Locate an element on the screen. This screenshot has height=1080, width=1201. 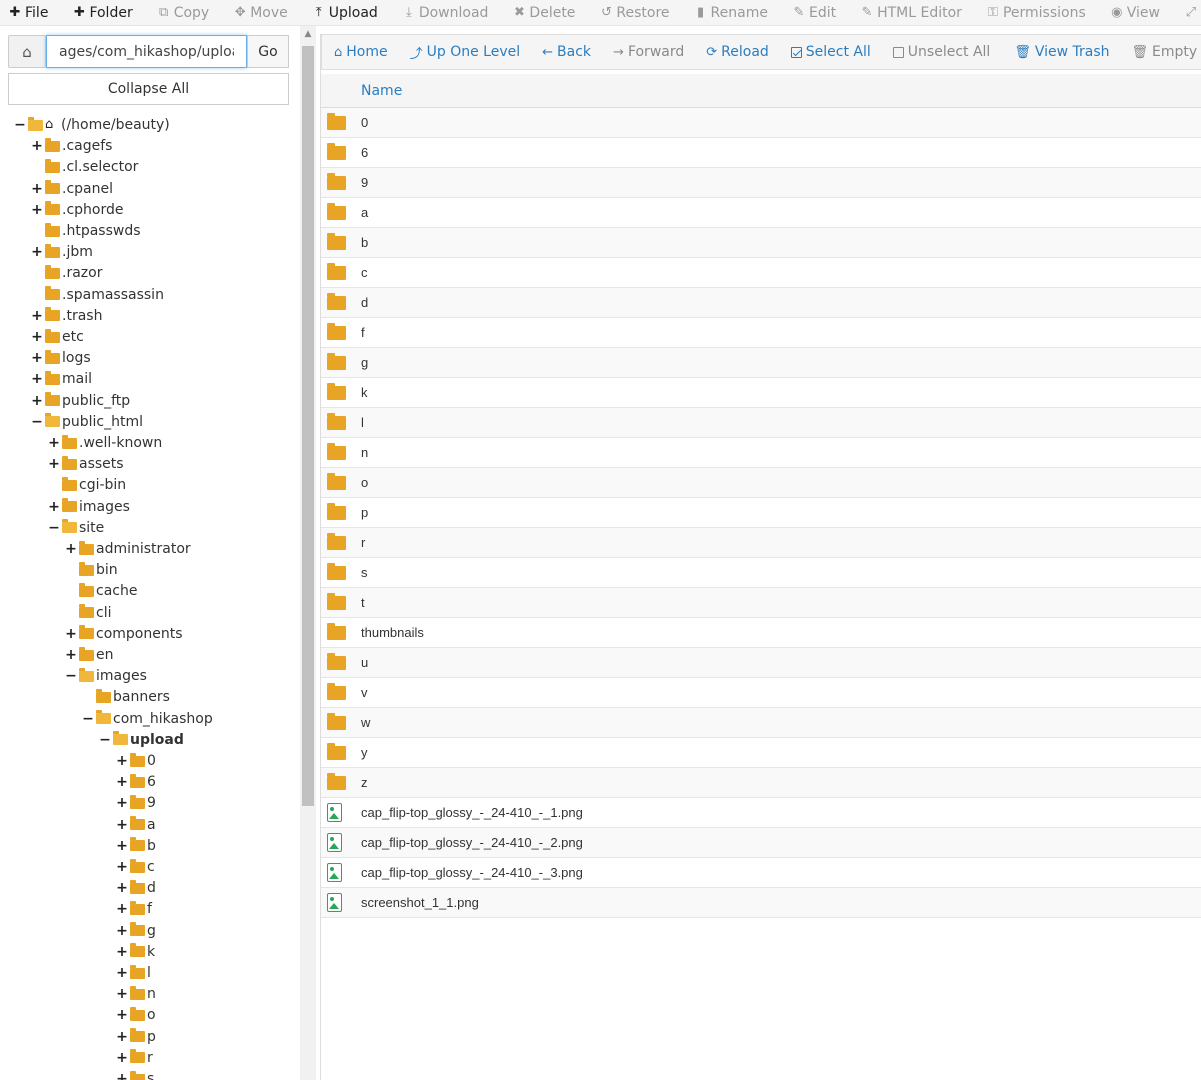
file-name: n is located at coordinates (364, 453).